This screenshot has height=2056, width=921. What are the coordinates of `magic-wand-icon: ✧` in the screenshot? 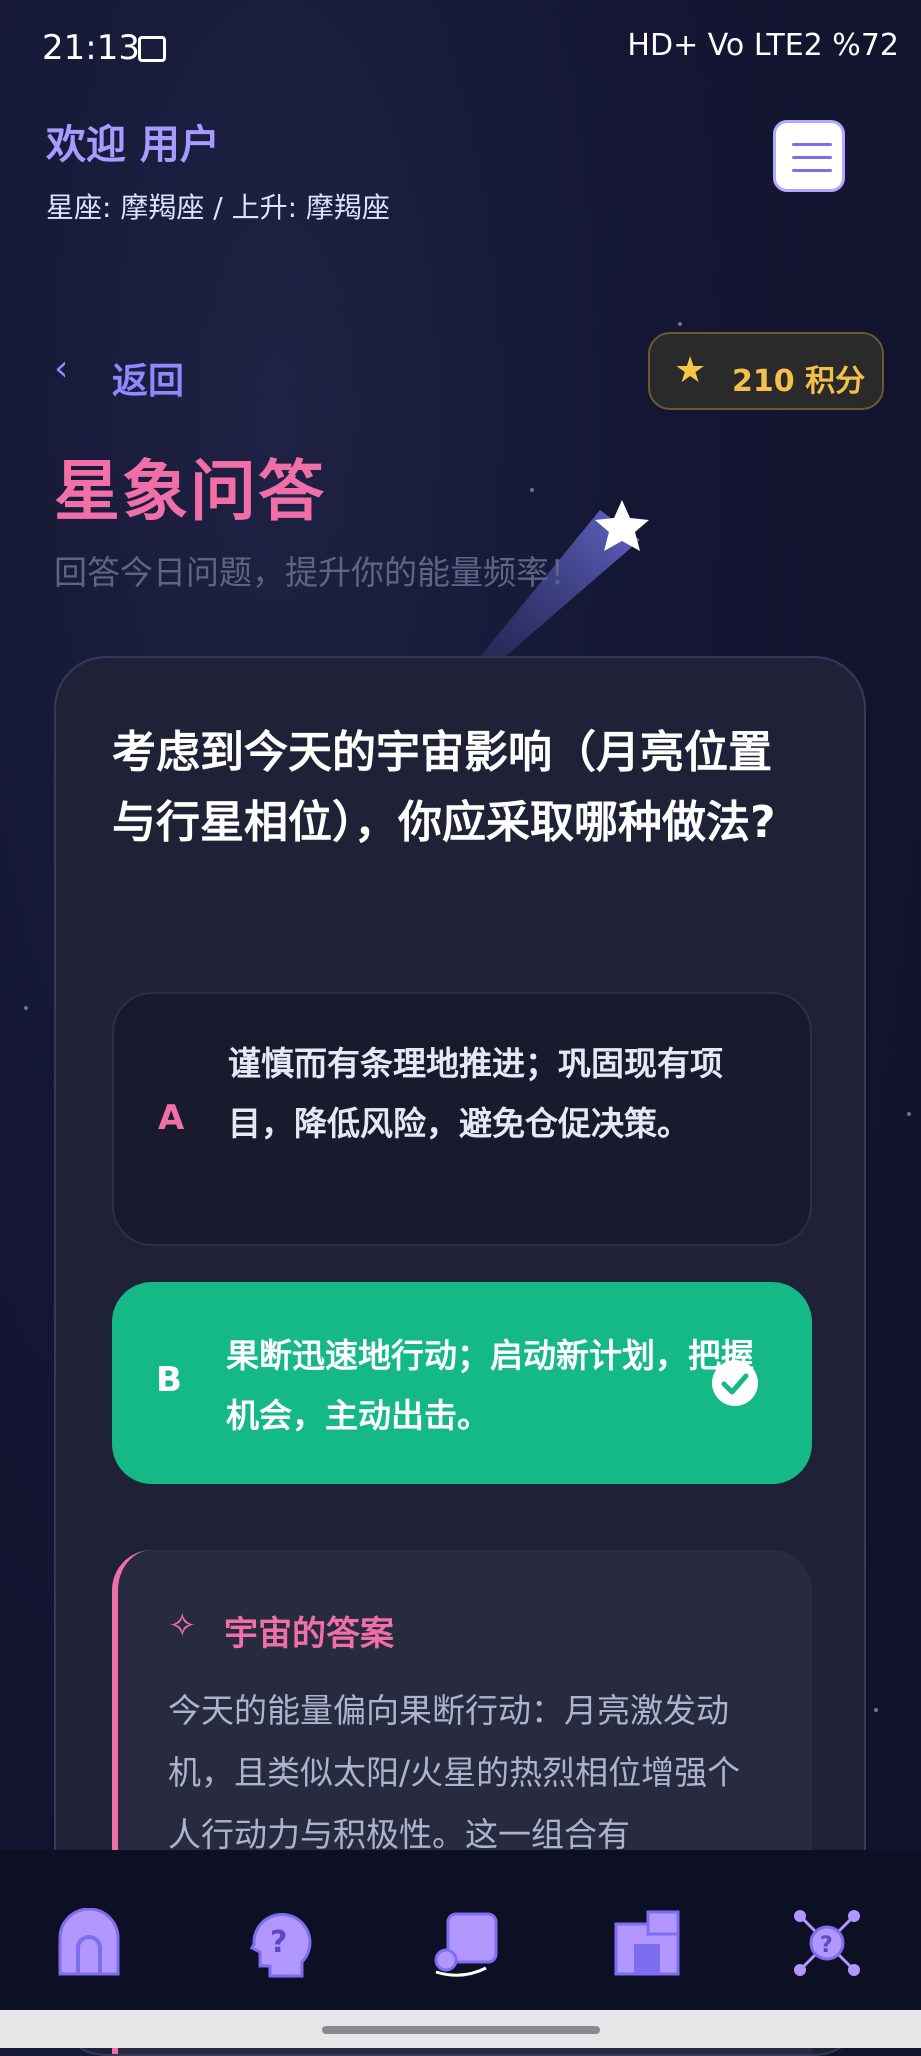 It's located at (182, 1626).